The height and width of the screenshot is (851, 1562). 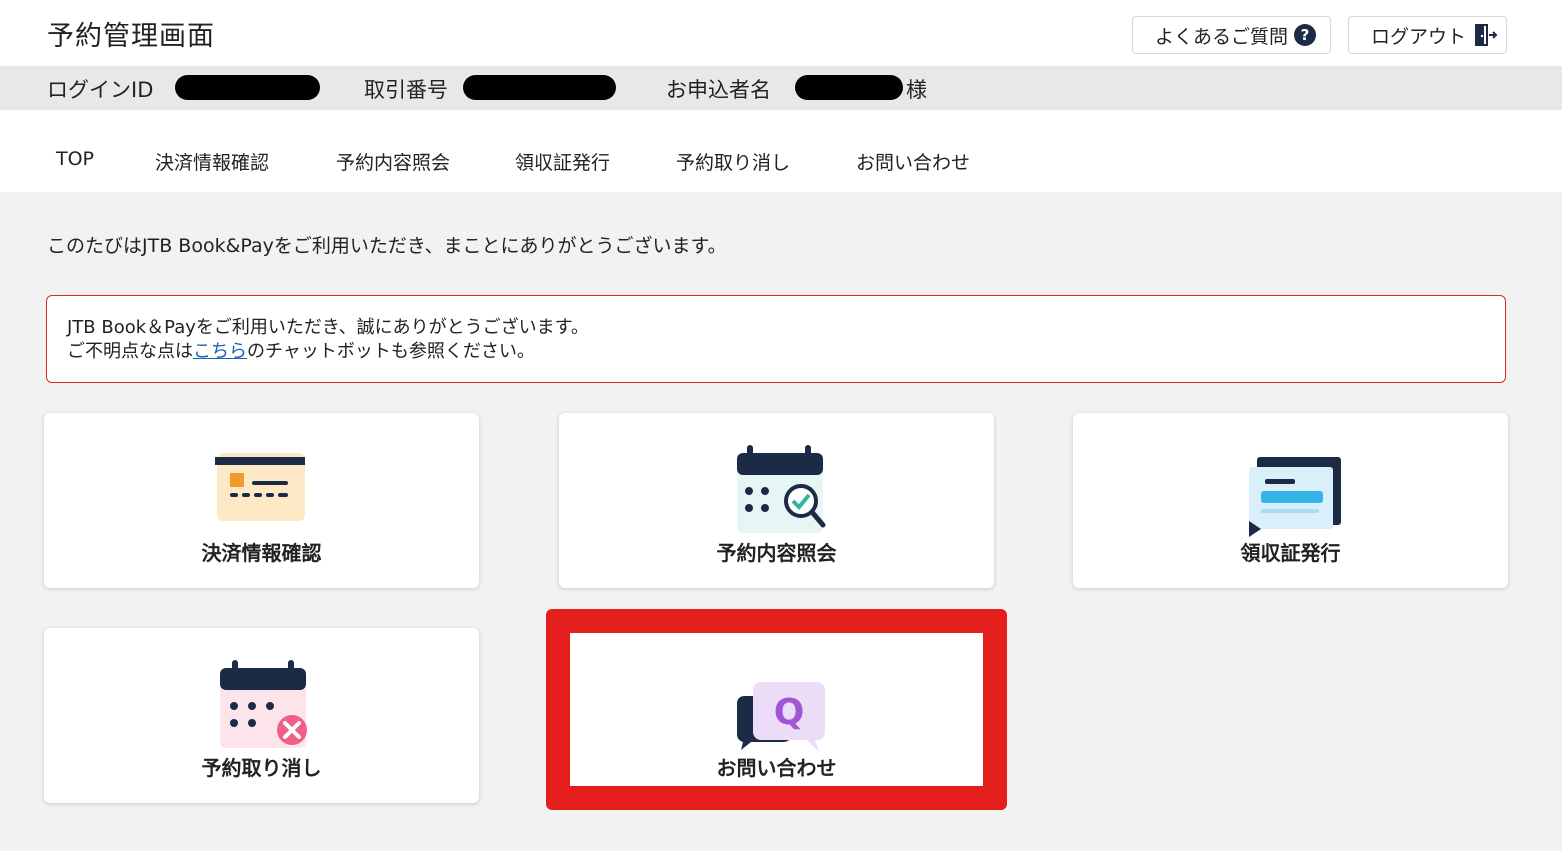 I want to click on login-id-redacted, so click(x=247, y=87).